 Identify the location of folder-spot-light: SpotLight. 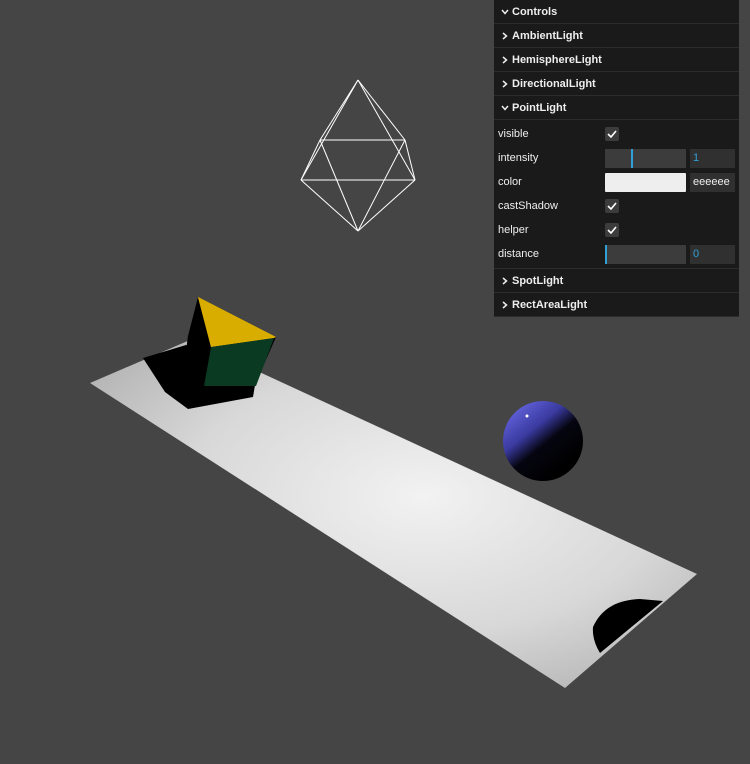
(616, 281).